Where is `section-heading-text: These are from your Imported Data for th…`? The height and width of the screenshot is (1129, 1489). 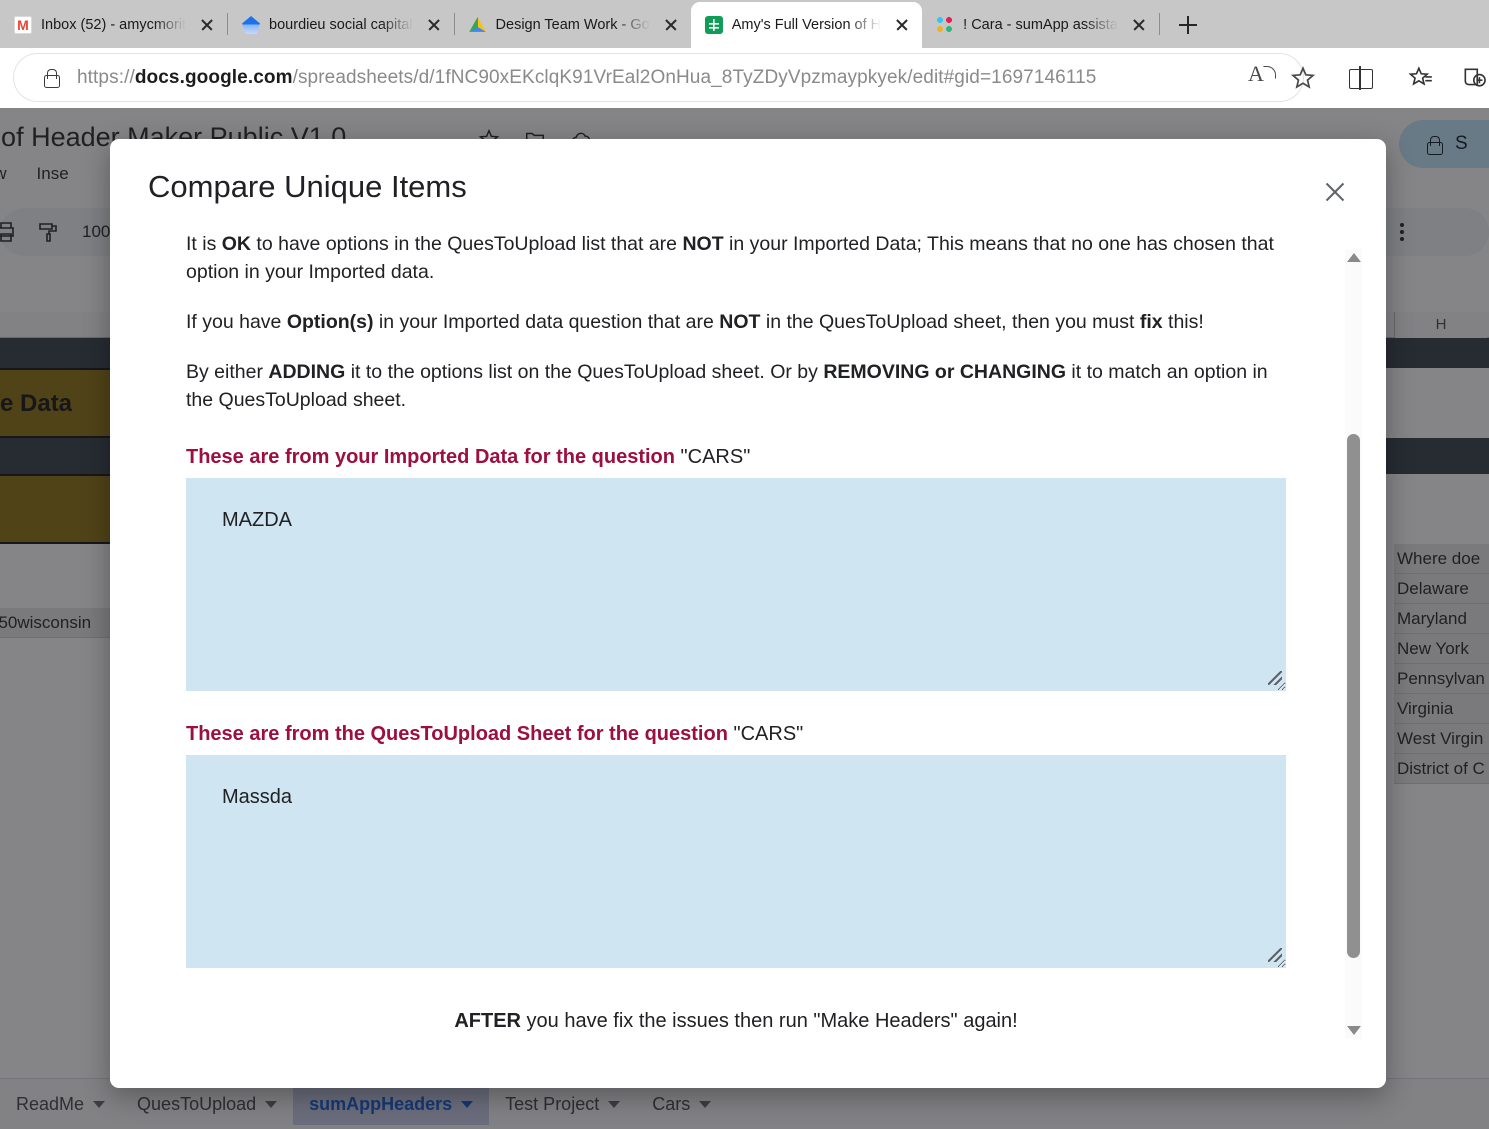
section-heading-text: These are from your Imported Data for th… is located at coordinates (430, 457).